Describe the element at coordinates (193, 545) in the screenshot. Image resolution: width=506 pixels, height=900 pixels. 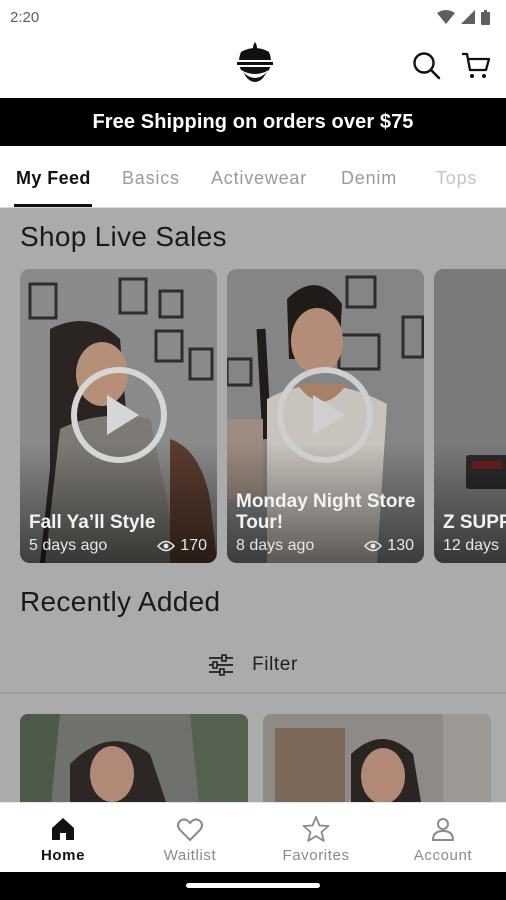
I see `view-count-value: 170` at that location.